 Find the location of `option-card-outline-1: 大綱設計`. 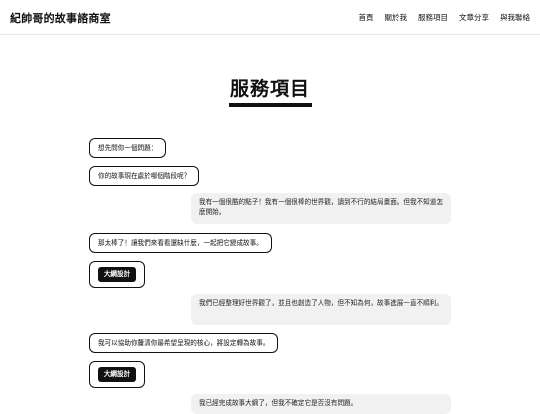

option-card-outline-1: 大綱設計 is located at coordinates (117, 274).